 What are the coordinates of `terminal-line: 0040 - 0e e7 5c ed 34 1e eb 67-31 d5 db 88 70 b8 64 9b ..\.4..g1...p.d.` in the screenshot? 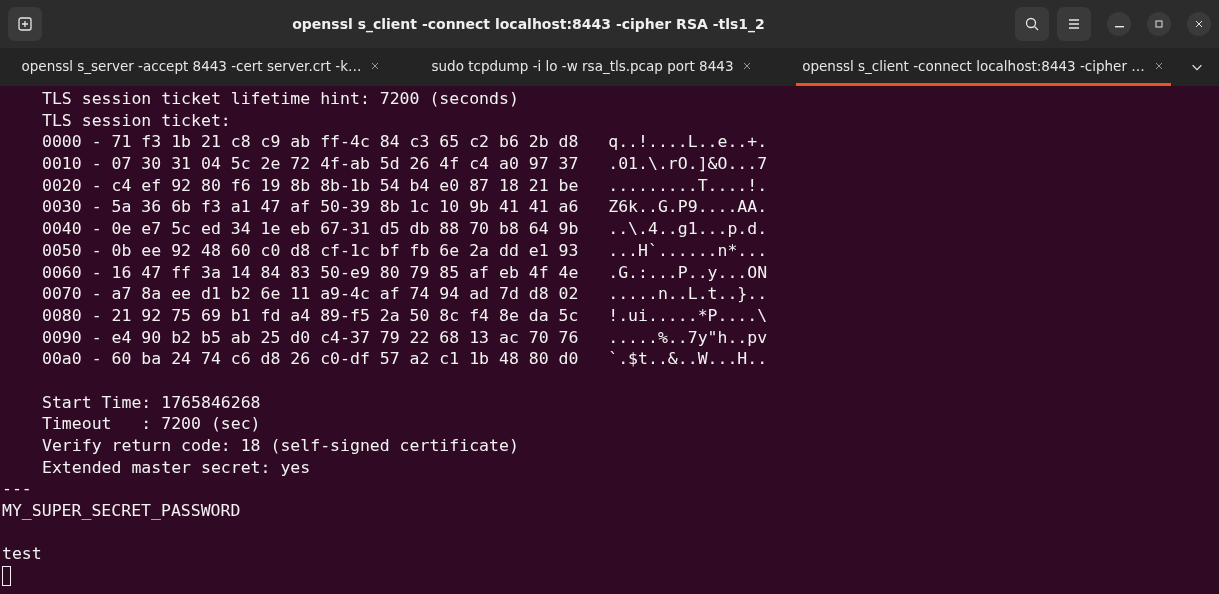 It's located at (405, 229).